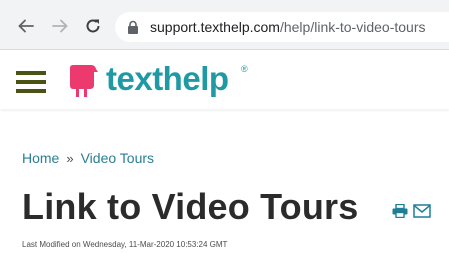  Describe the element at coordinates (167, 79) in the screenshot. I see `logo-text: texthelp` at that location.